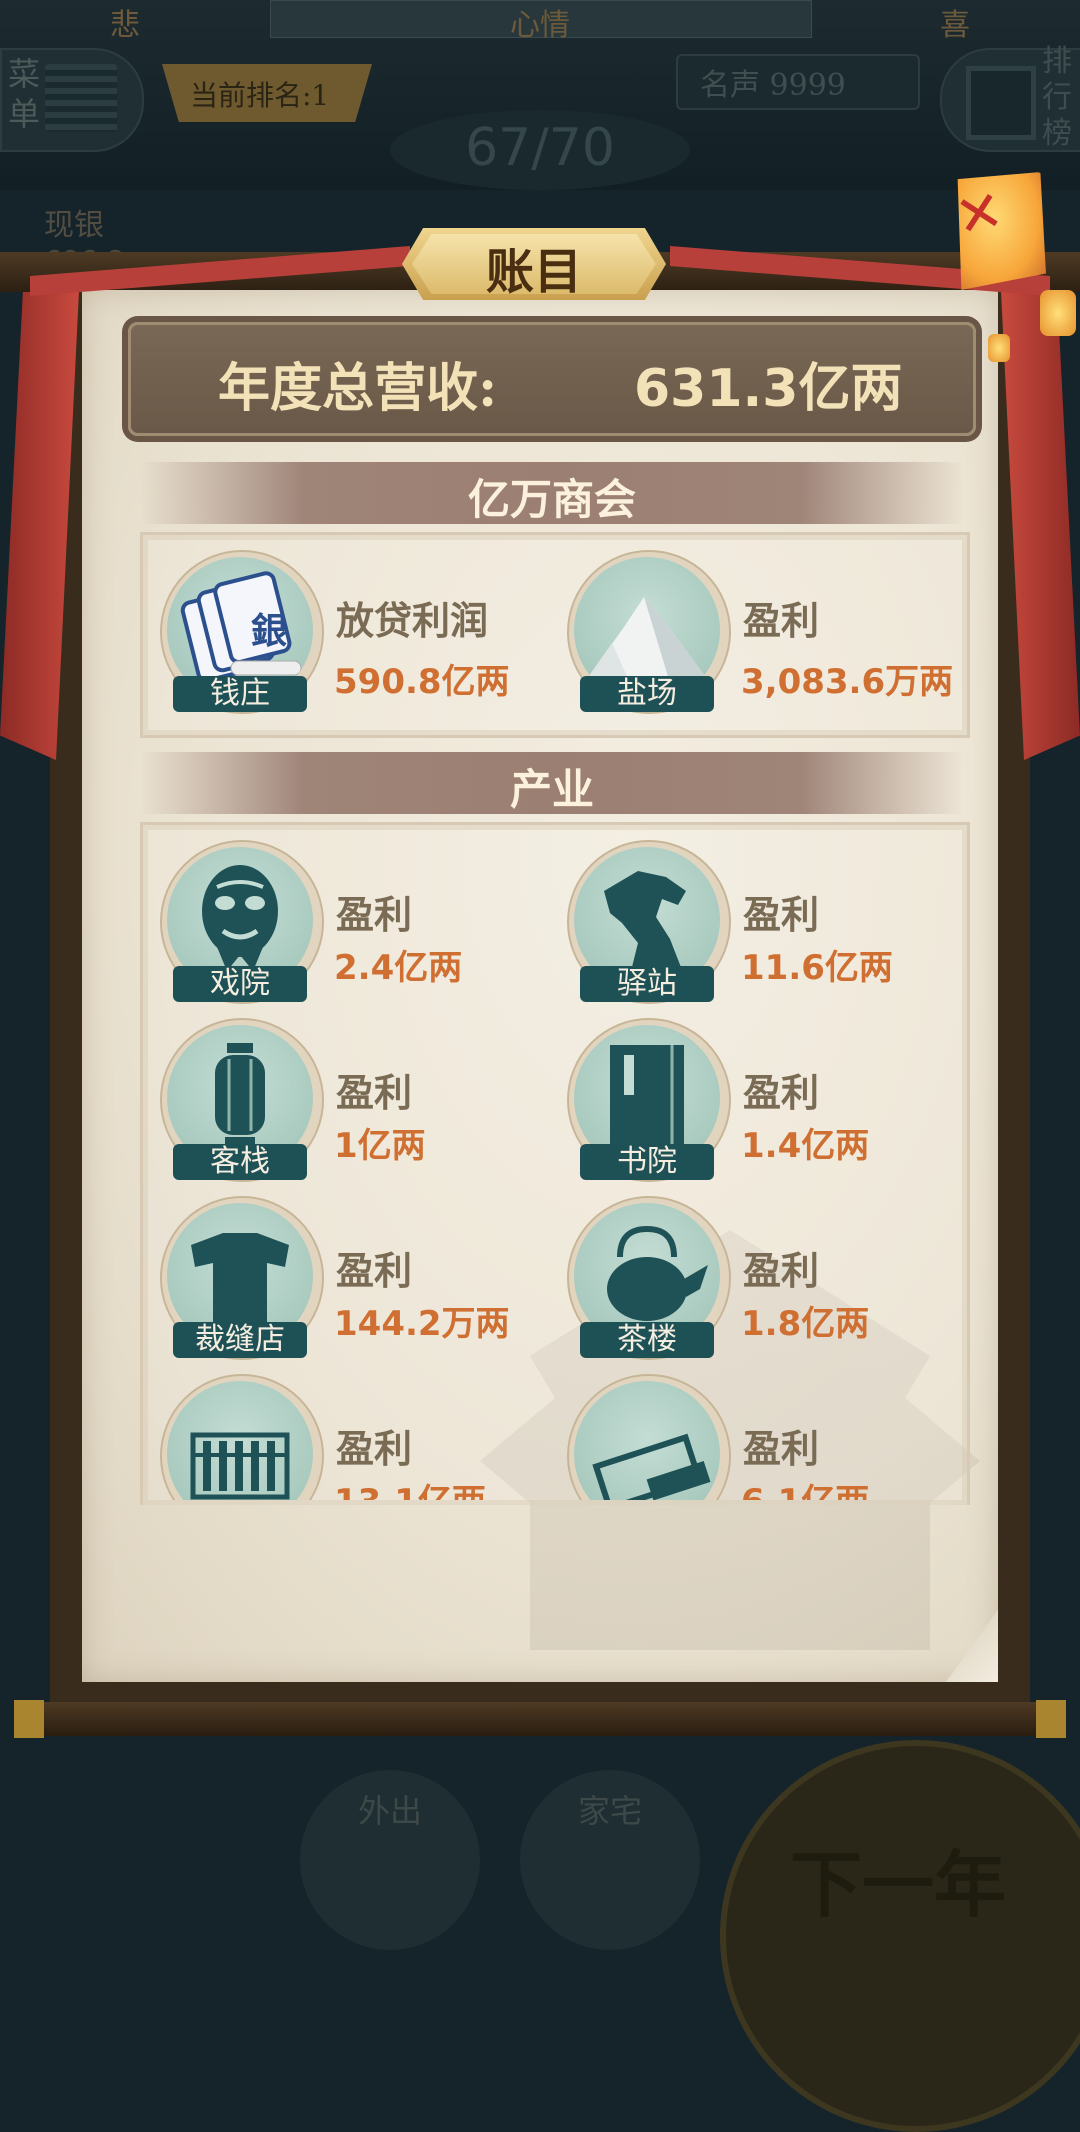 The width and height of the screenshot is (1080, 2132). What do you see at coordinates (805, 1324) in the screenshot?
I see `business-metric-value: 1.8亿两` at bounding box center [805, 1324].